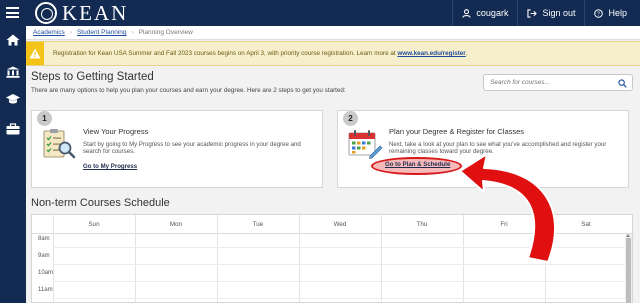 This screenshot has height=303, width=640. I want to click on calendar-header: Sun Mon Tue Wed Thu Fri Sat, so click(333, 224).